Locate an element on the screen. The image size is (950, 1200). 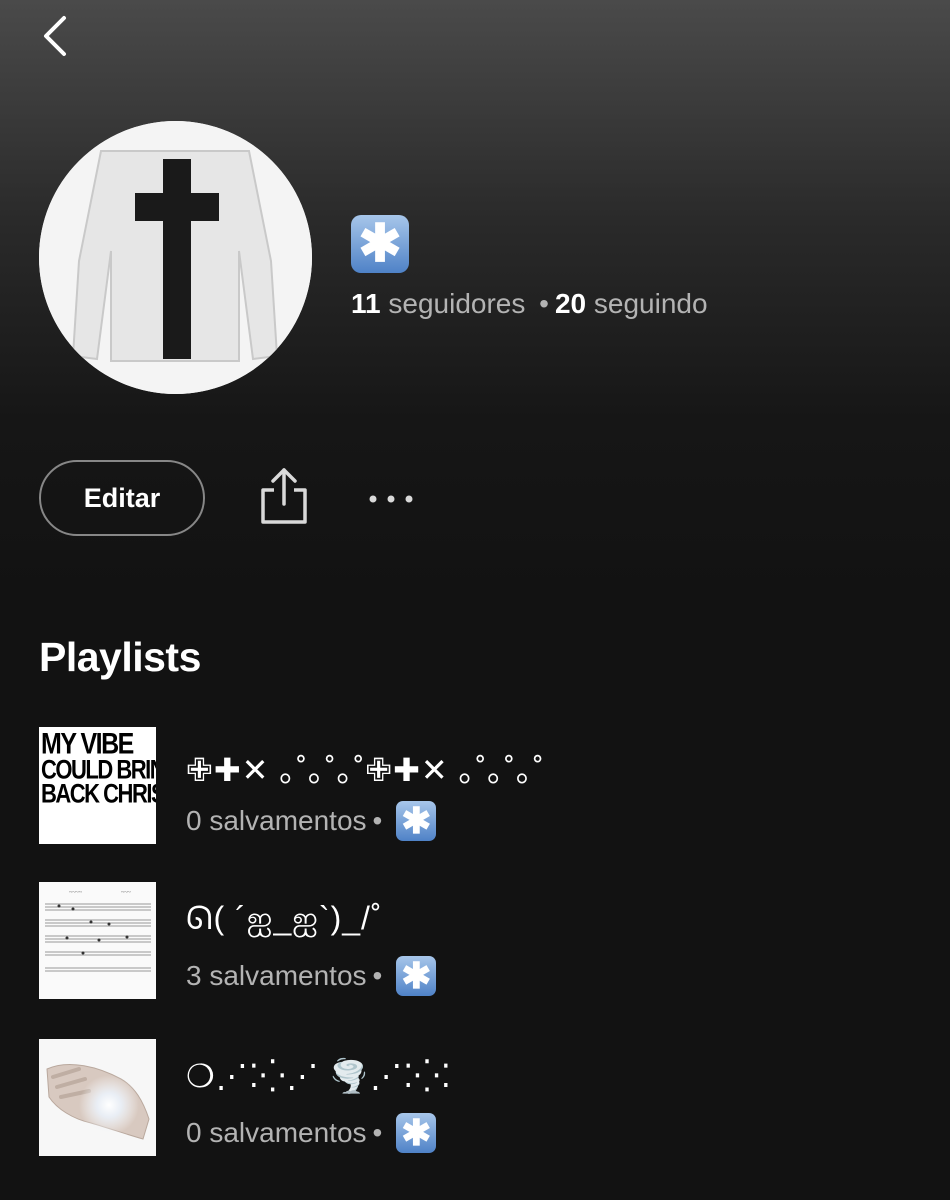
playlist-title: ᘏ( ´ஐ_ஐ`)_/˚ is located at coordinates (284, 918).